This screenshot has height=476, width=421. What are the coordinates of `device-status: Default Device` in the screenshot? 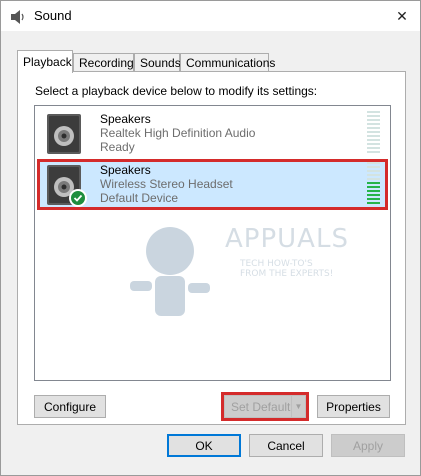 It's located at (139, 198).